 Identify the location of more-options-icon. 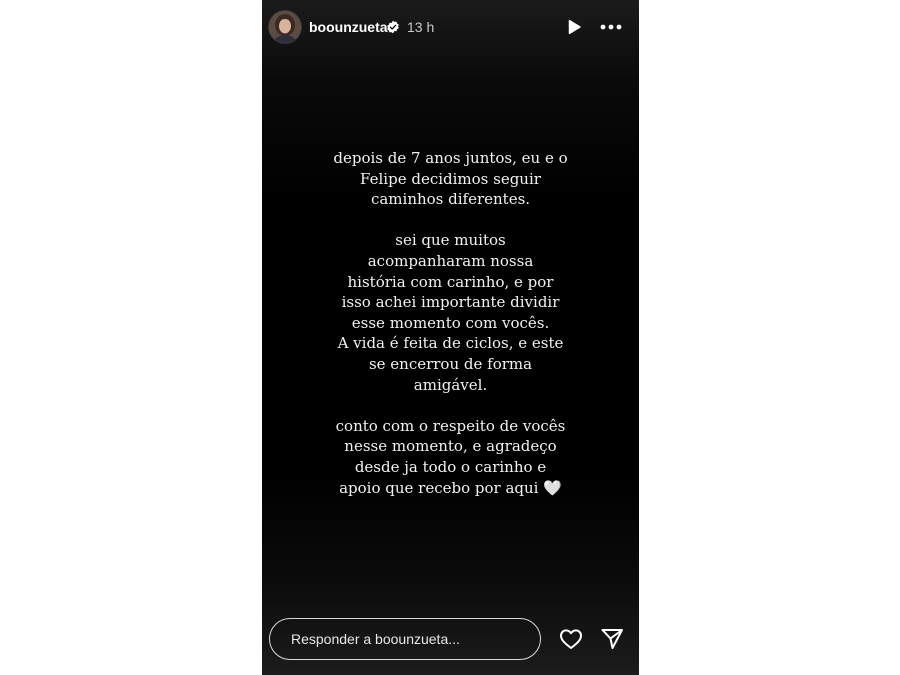
(611, 27).